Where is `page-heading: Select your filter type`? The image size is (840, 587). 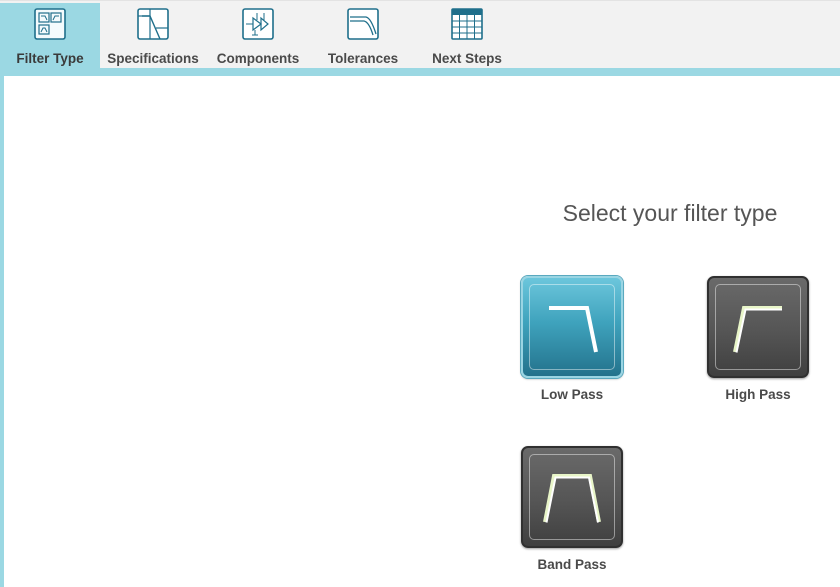 page-heading: Select your filter type is located at coordinates (670, 213).